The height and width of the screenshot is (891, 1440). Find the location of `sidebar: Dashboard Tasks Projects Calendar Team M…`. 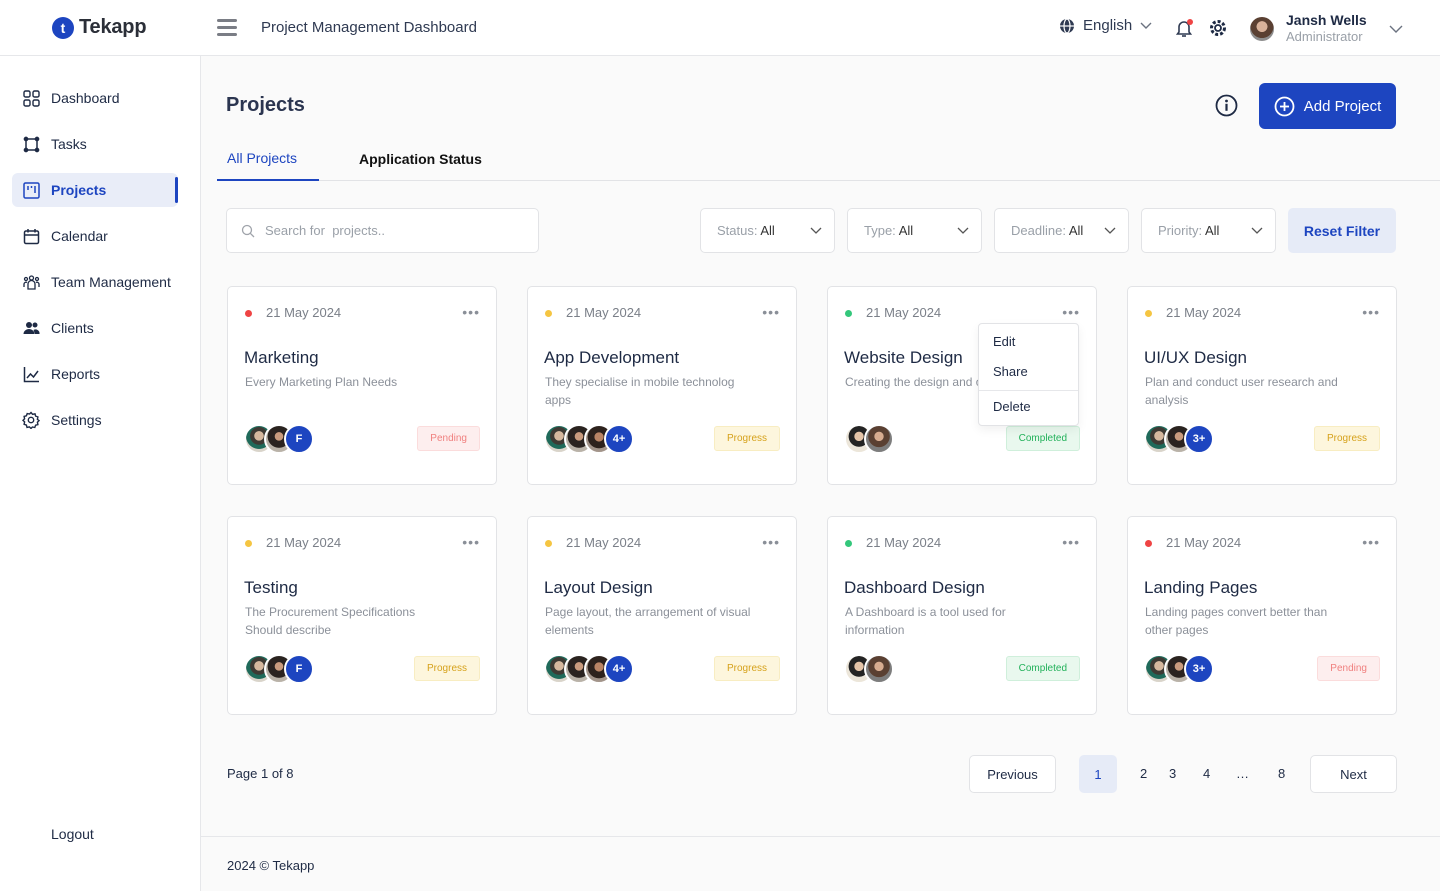

sidebar: Dashboard Tasks Projects Calendar Team M… is located at coordinates (100, 473).